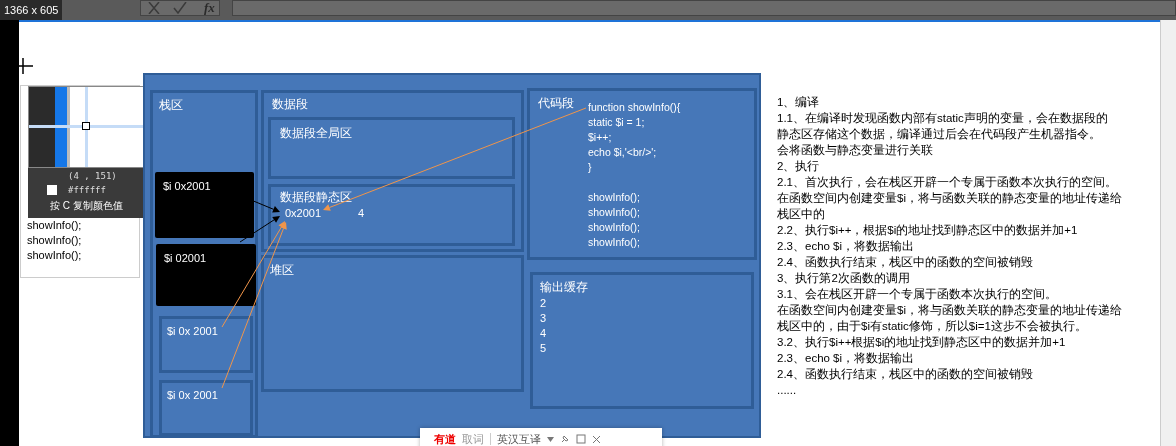 Image resolution: width=1176 pixels, height=446 pixels. Describe the element at coordinates (282, 270) in the screenshot. I see `area-title: 堆区` at that location.